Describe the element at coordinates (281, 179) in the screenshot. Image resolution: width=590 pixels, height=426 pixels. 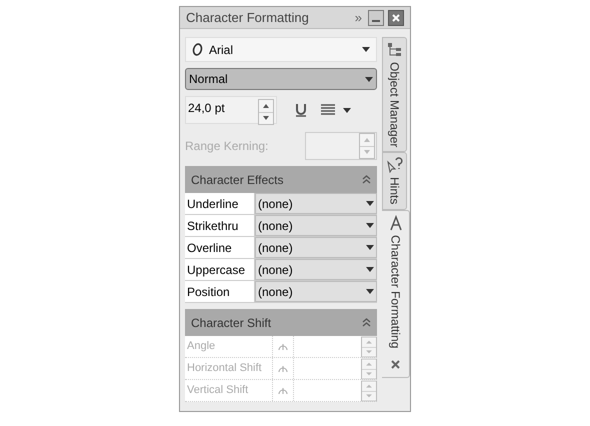
I see `section-header: Character Effects` at that location.